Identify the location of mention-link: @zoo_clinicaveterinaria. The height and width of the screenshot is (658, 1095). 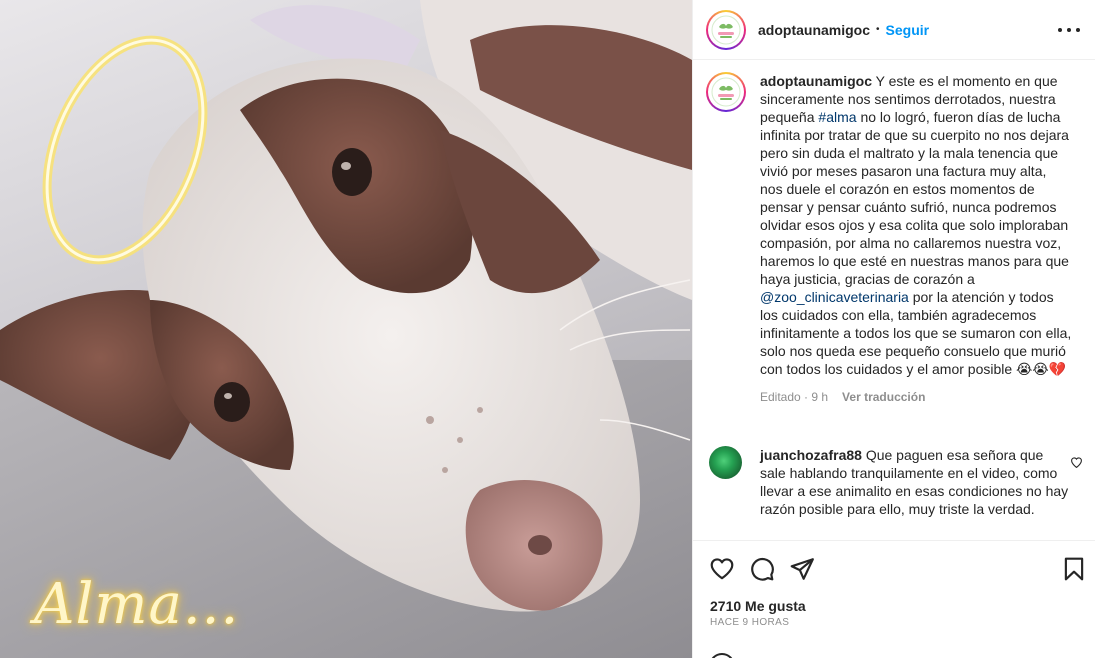
(834, 297).